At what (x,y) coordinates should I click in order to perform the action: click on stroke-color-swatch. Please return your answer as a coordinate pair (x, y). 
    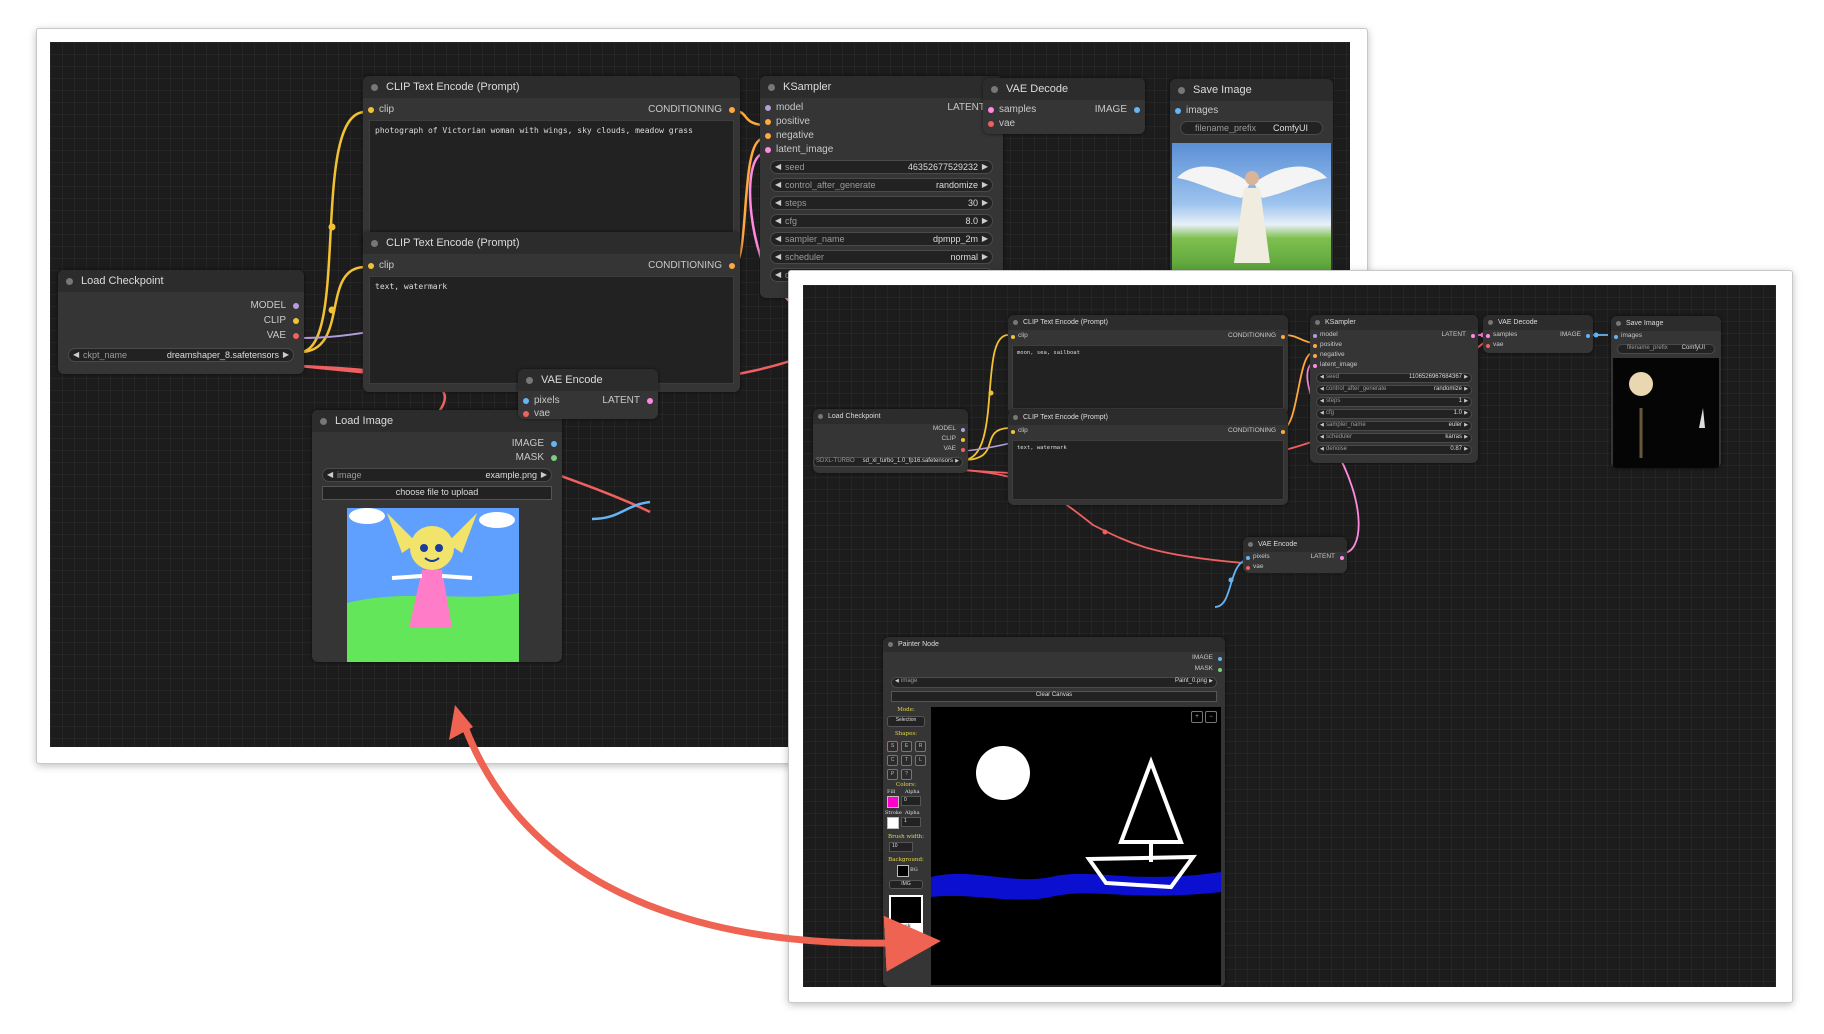
    Looking at the image, I should click on (893, 823).